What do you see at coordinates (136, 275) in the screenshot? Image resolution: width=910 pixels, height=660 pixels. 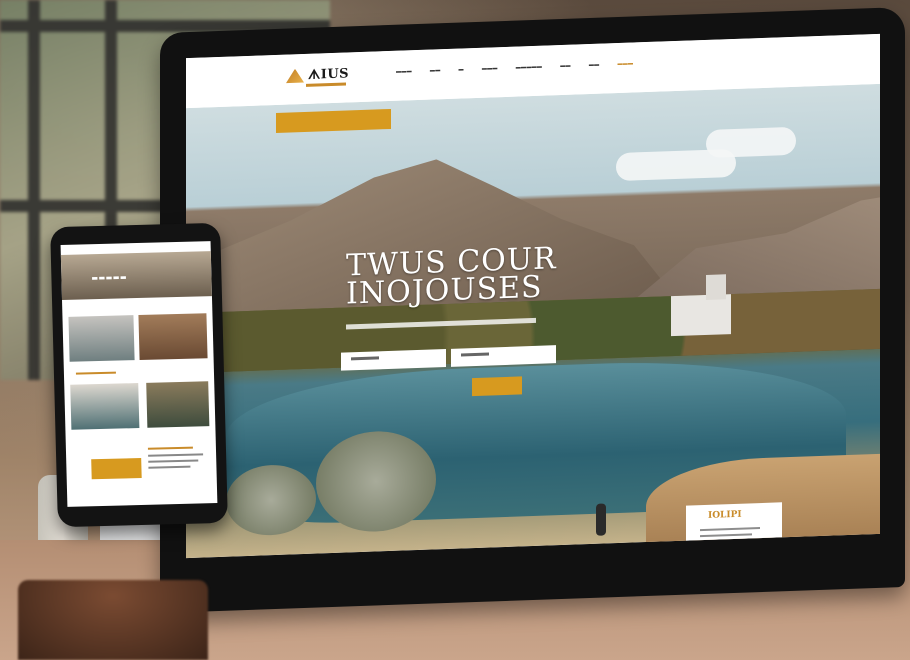 I see `phone-hero-image: ▬▬▬▬▬` at bounding box center [136, 275].